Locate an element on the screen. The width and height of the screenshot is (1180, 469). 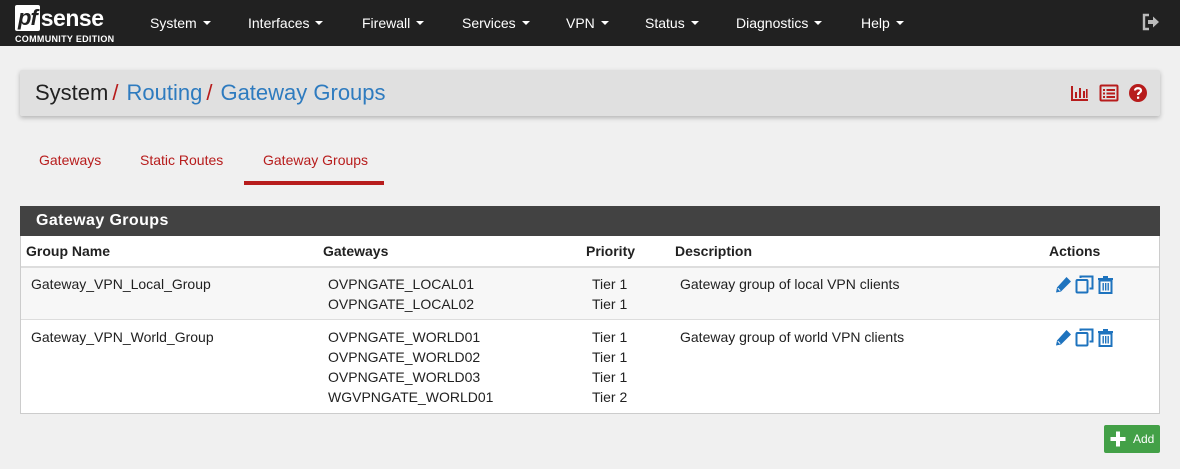
column-header-priority: Priority is located at coordinates (611, 251).